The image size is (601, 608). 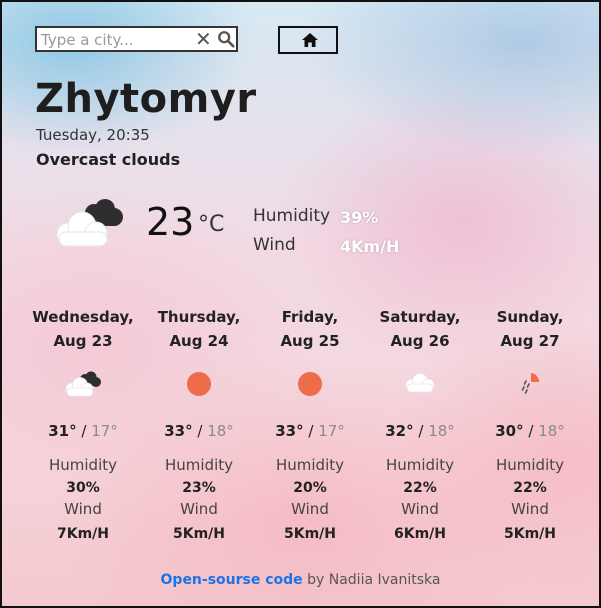 What do you see at coordinates (399, 431) in the screenshot?
I see `forecast-max-temp: 32°` at bounding box center [399, 431].